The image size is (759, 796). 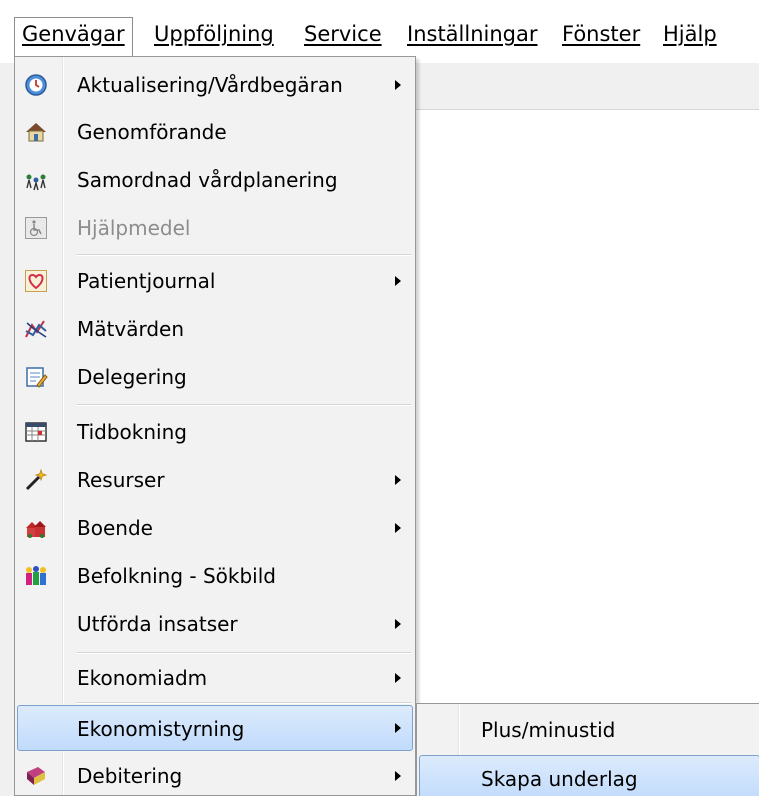 I want to click on menu-item-hjalpmedel: Hjälpmedel, so click(x=215, y=228).